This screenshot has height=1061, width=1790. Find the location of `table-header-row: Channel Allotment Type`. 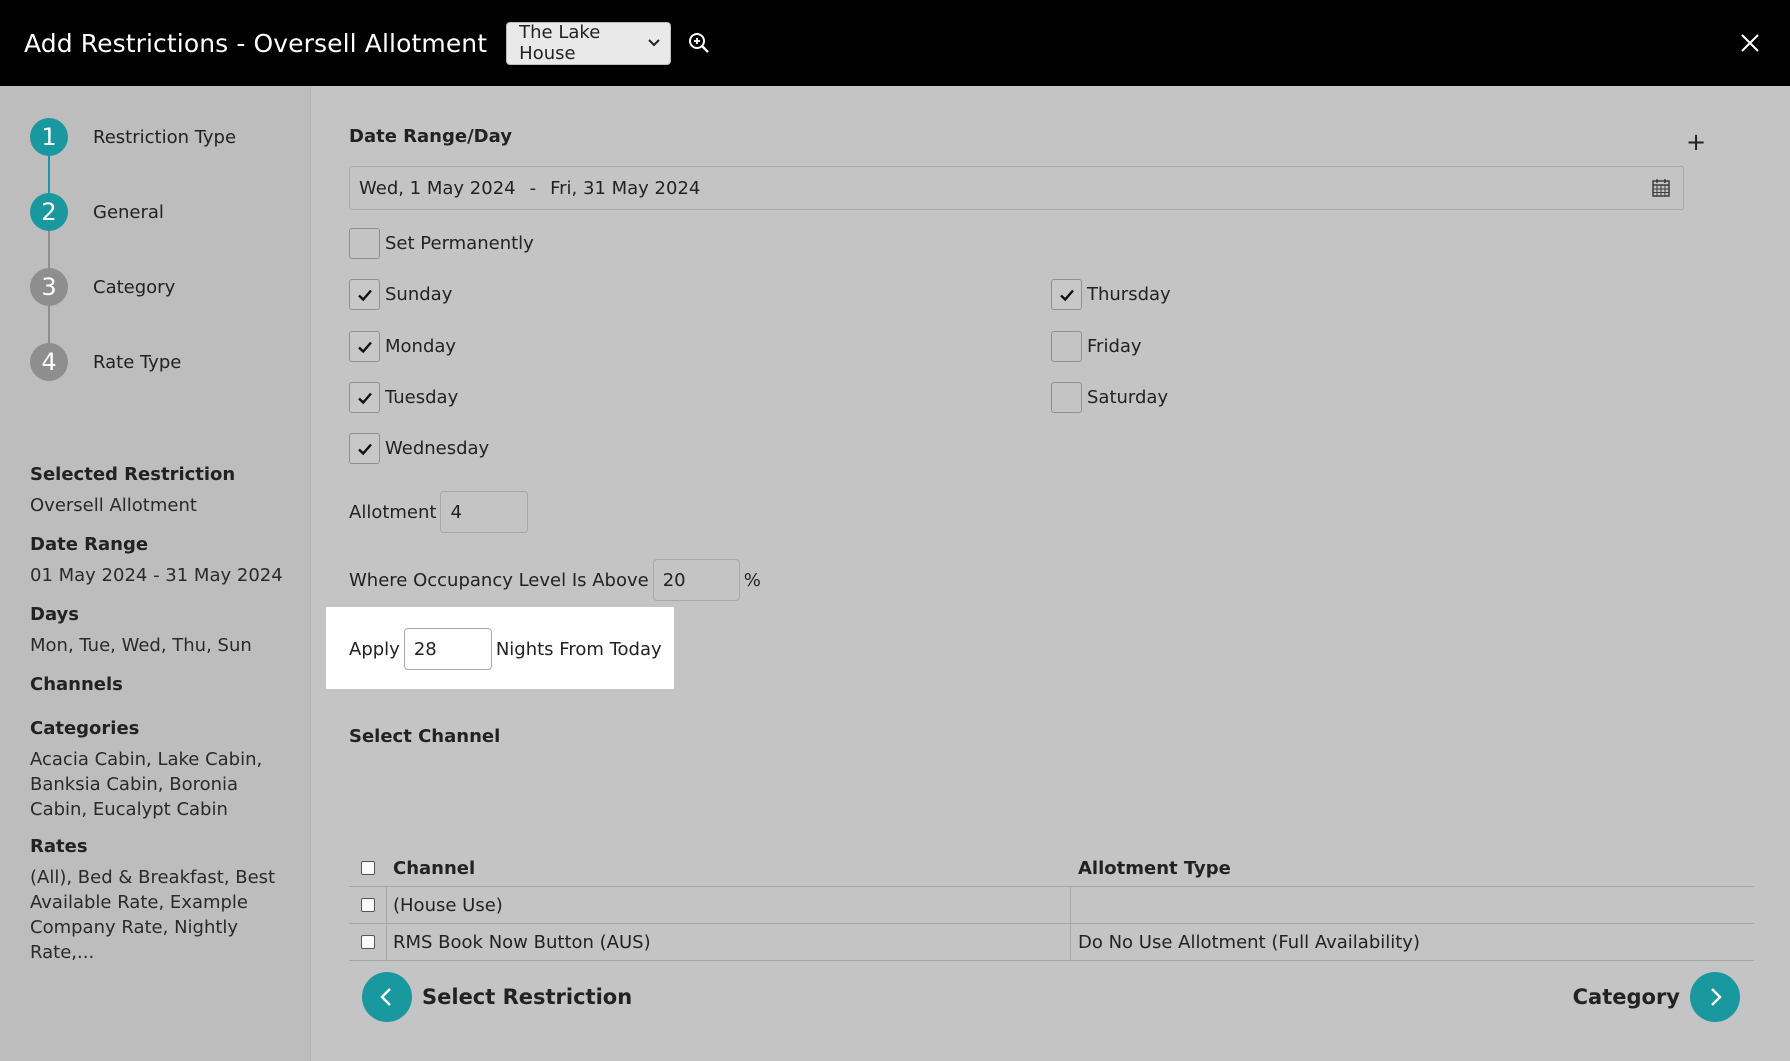

table-header-row: Channel Allotment Type is located at coordinates (1051, 868).